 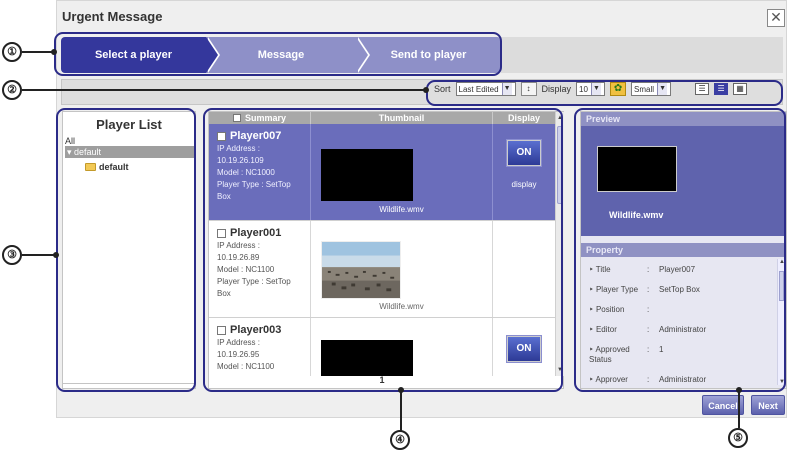 I want to click on column-thumbnail: Thumbnail, so click(x=402, y=118).